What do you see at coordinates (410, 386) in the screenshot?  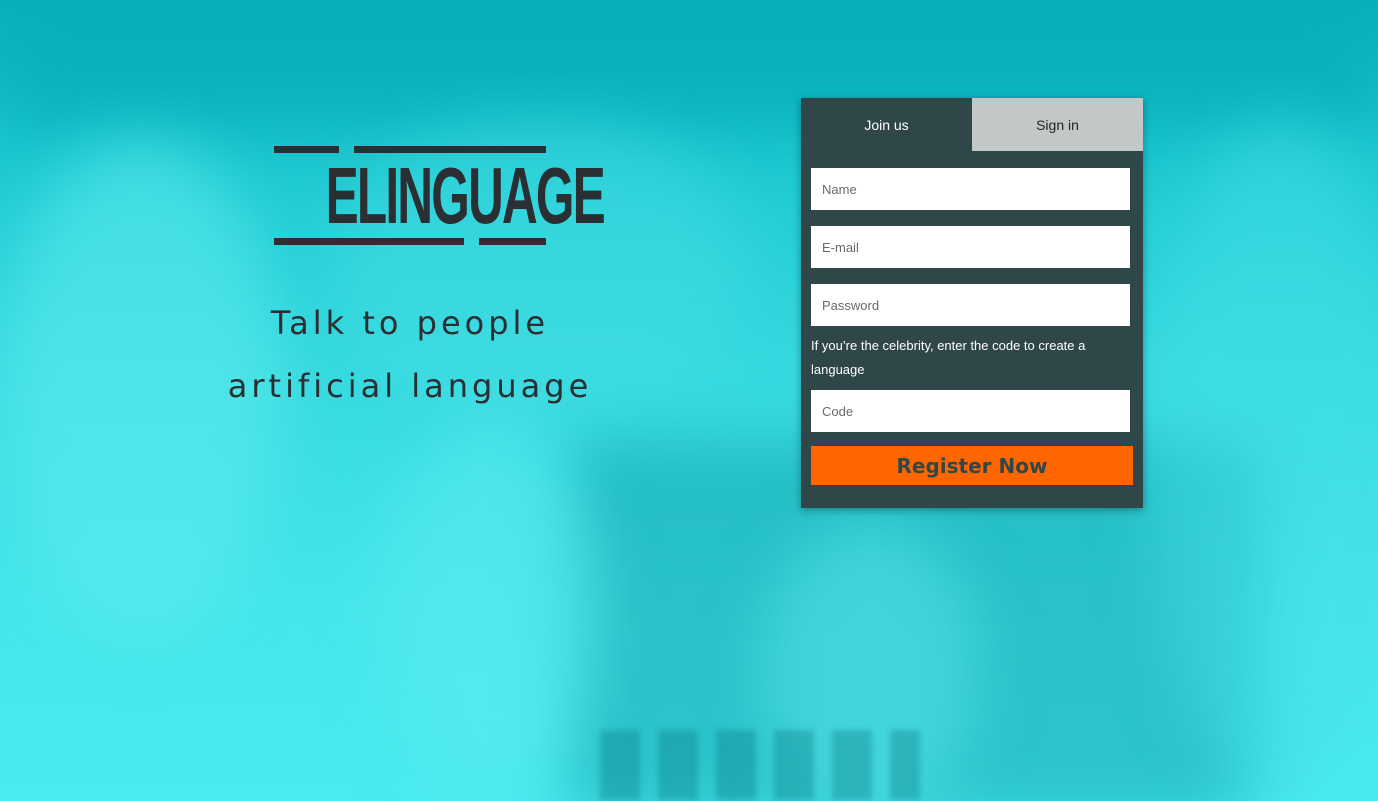 I see `tagline-line-2: artificial language` at bounding box center [410, 386].